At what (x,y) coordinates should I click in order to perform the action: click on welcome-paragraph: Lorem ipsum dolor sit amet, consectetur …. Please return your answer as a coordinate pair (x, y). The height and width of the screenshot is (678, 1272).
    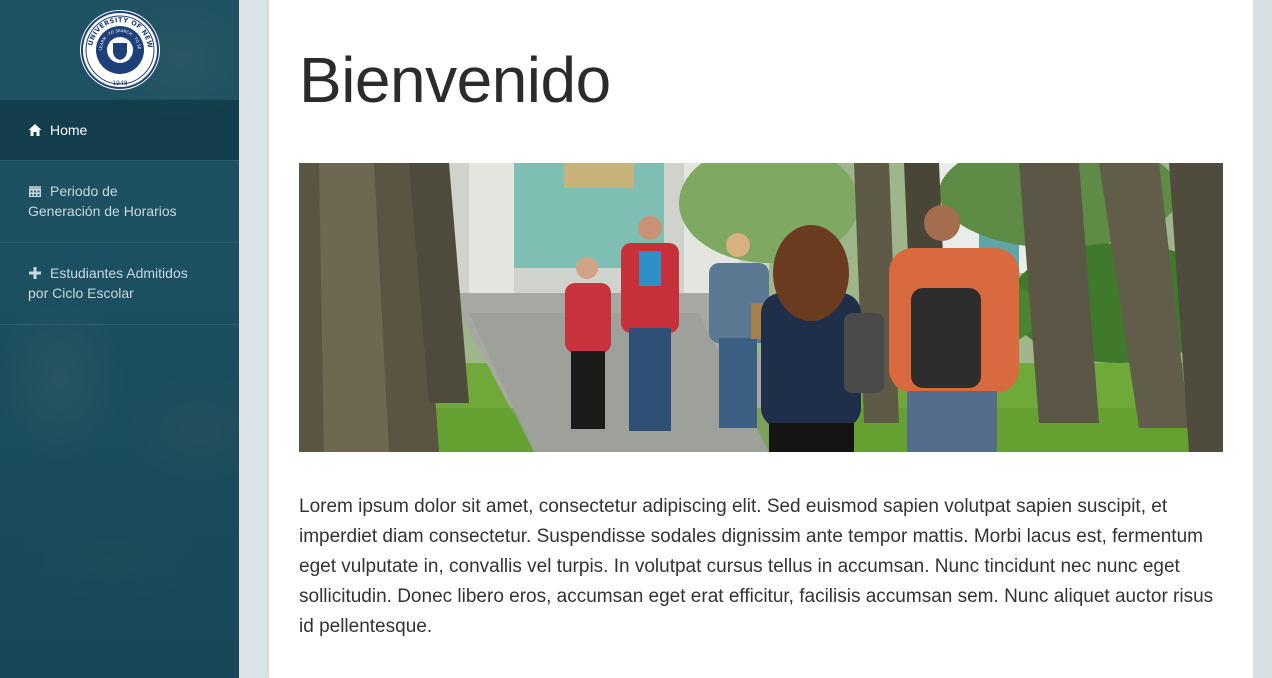
    Looking at the image, I should click on (756, 566).